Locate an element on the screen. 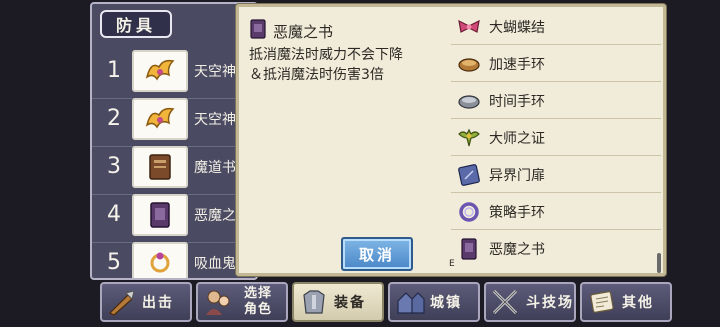 The image size is (720, 327). list-item-portal: 异界门扉 is located at coordinates (556, 175).